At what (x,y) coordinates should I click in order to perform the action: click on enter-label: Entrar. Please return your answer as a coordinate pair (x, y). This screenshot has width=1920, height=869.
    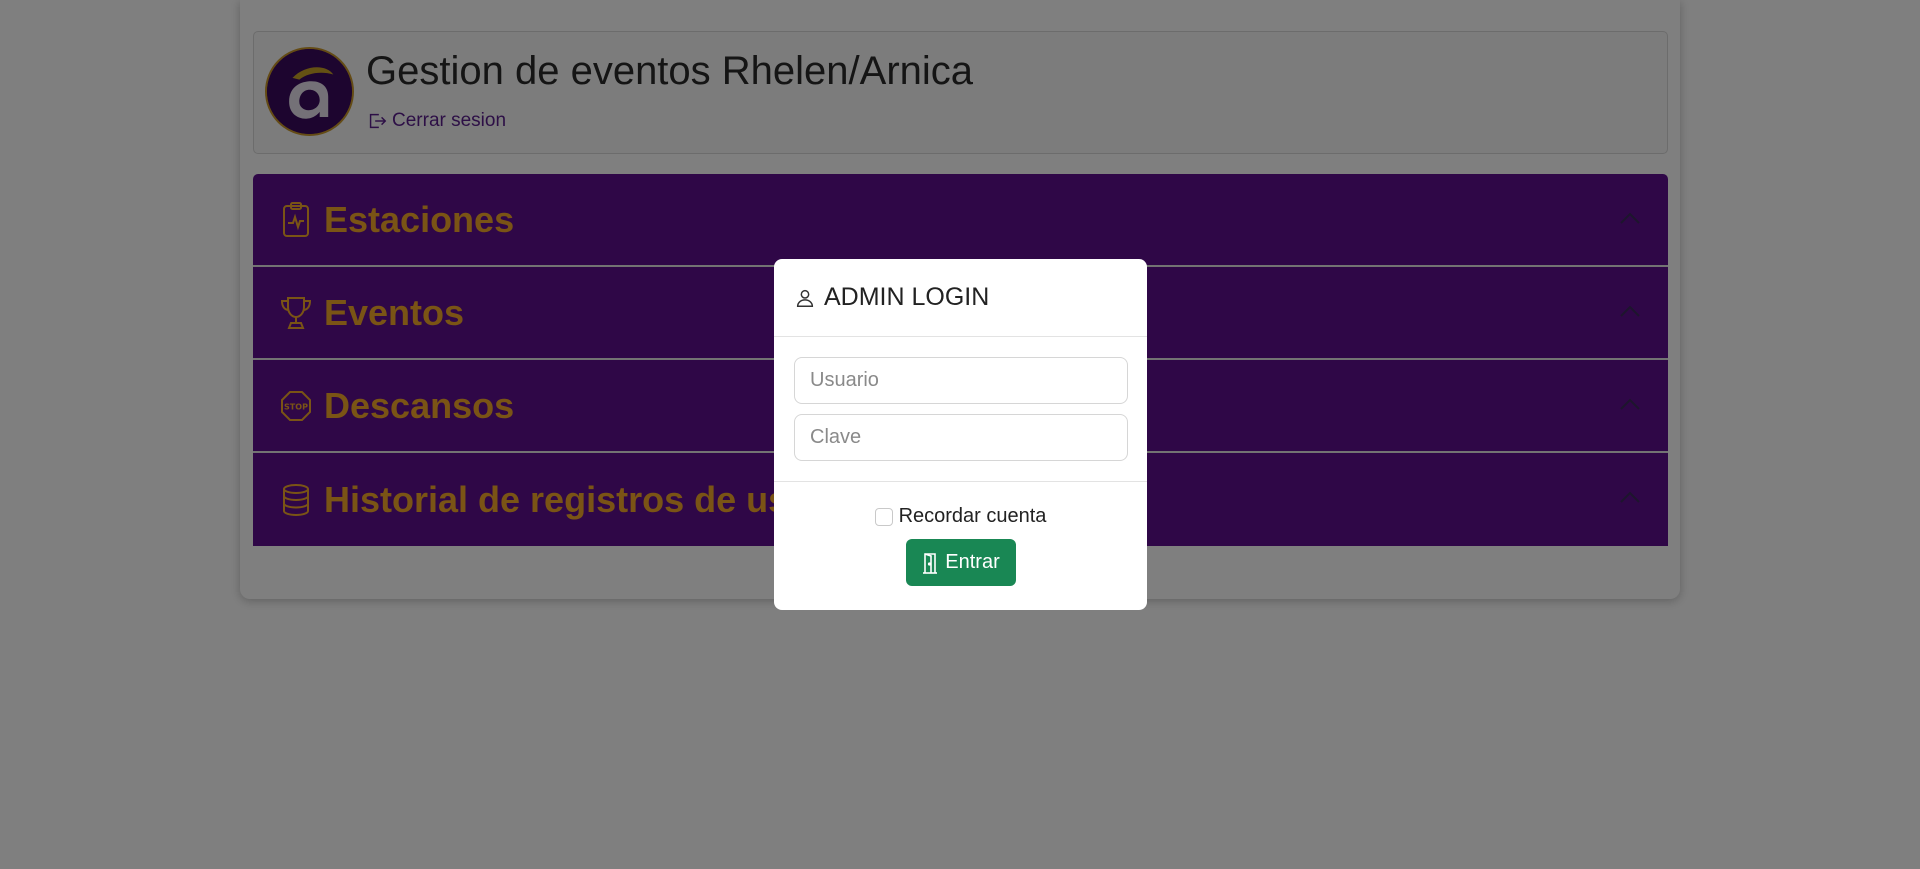
    Looking at the image, I should click on (972, 562).